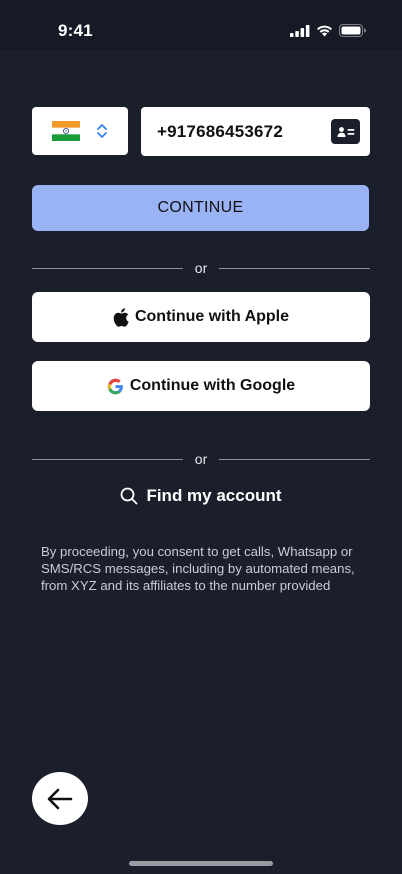  Describe the element at coordinates (129, 496) in the screenshot. I see `search-icon` at that location.